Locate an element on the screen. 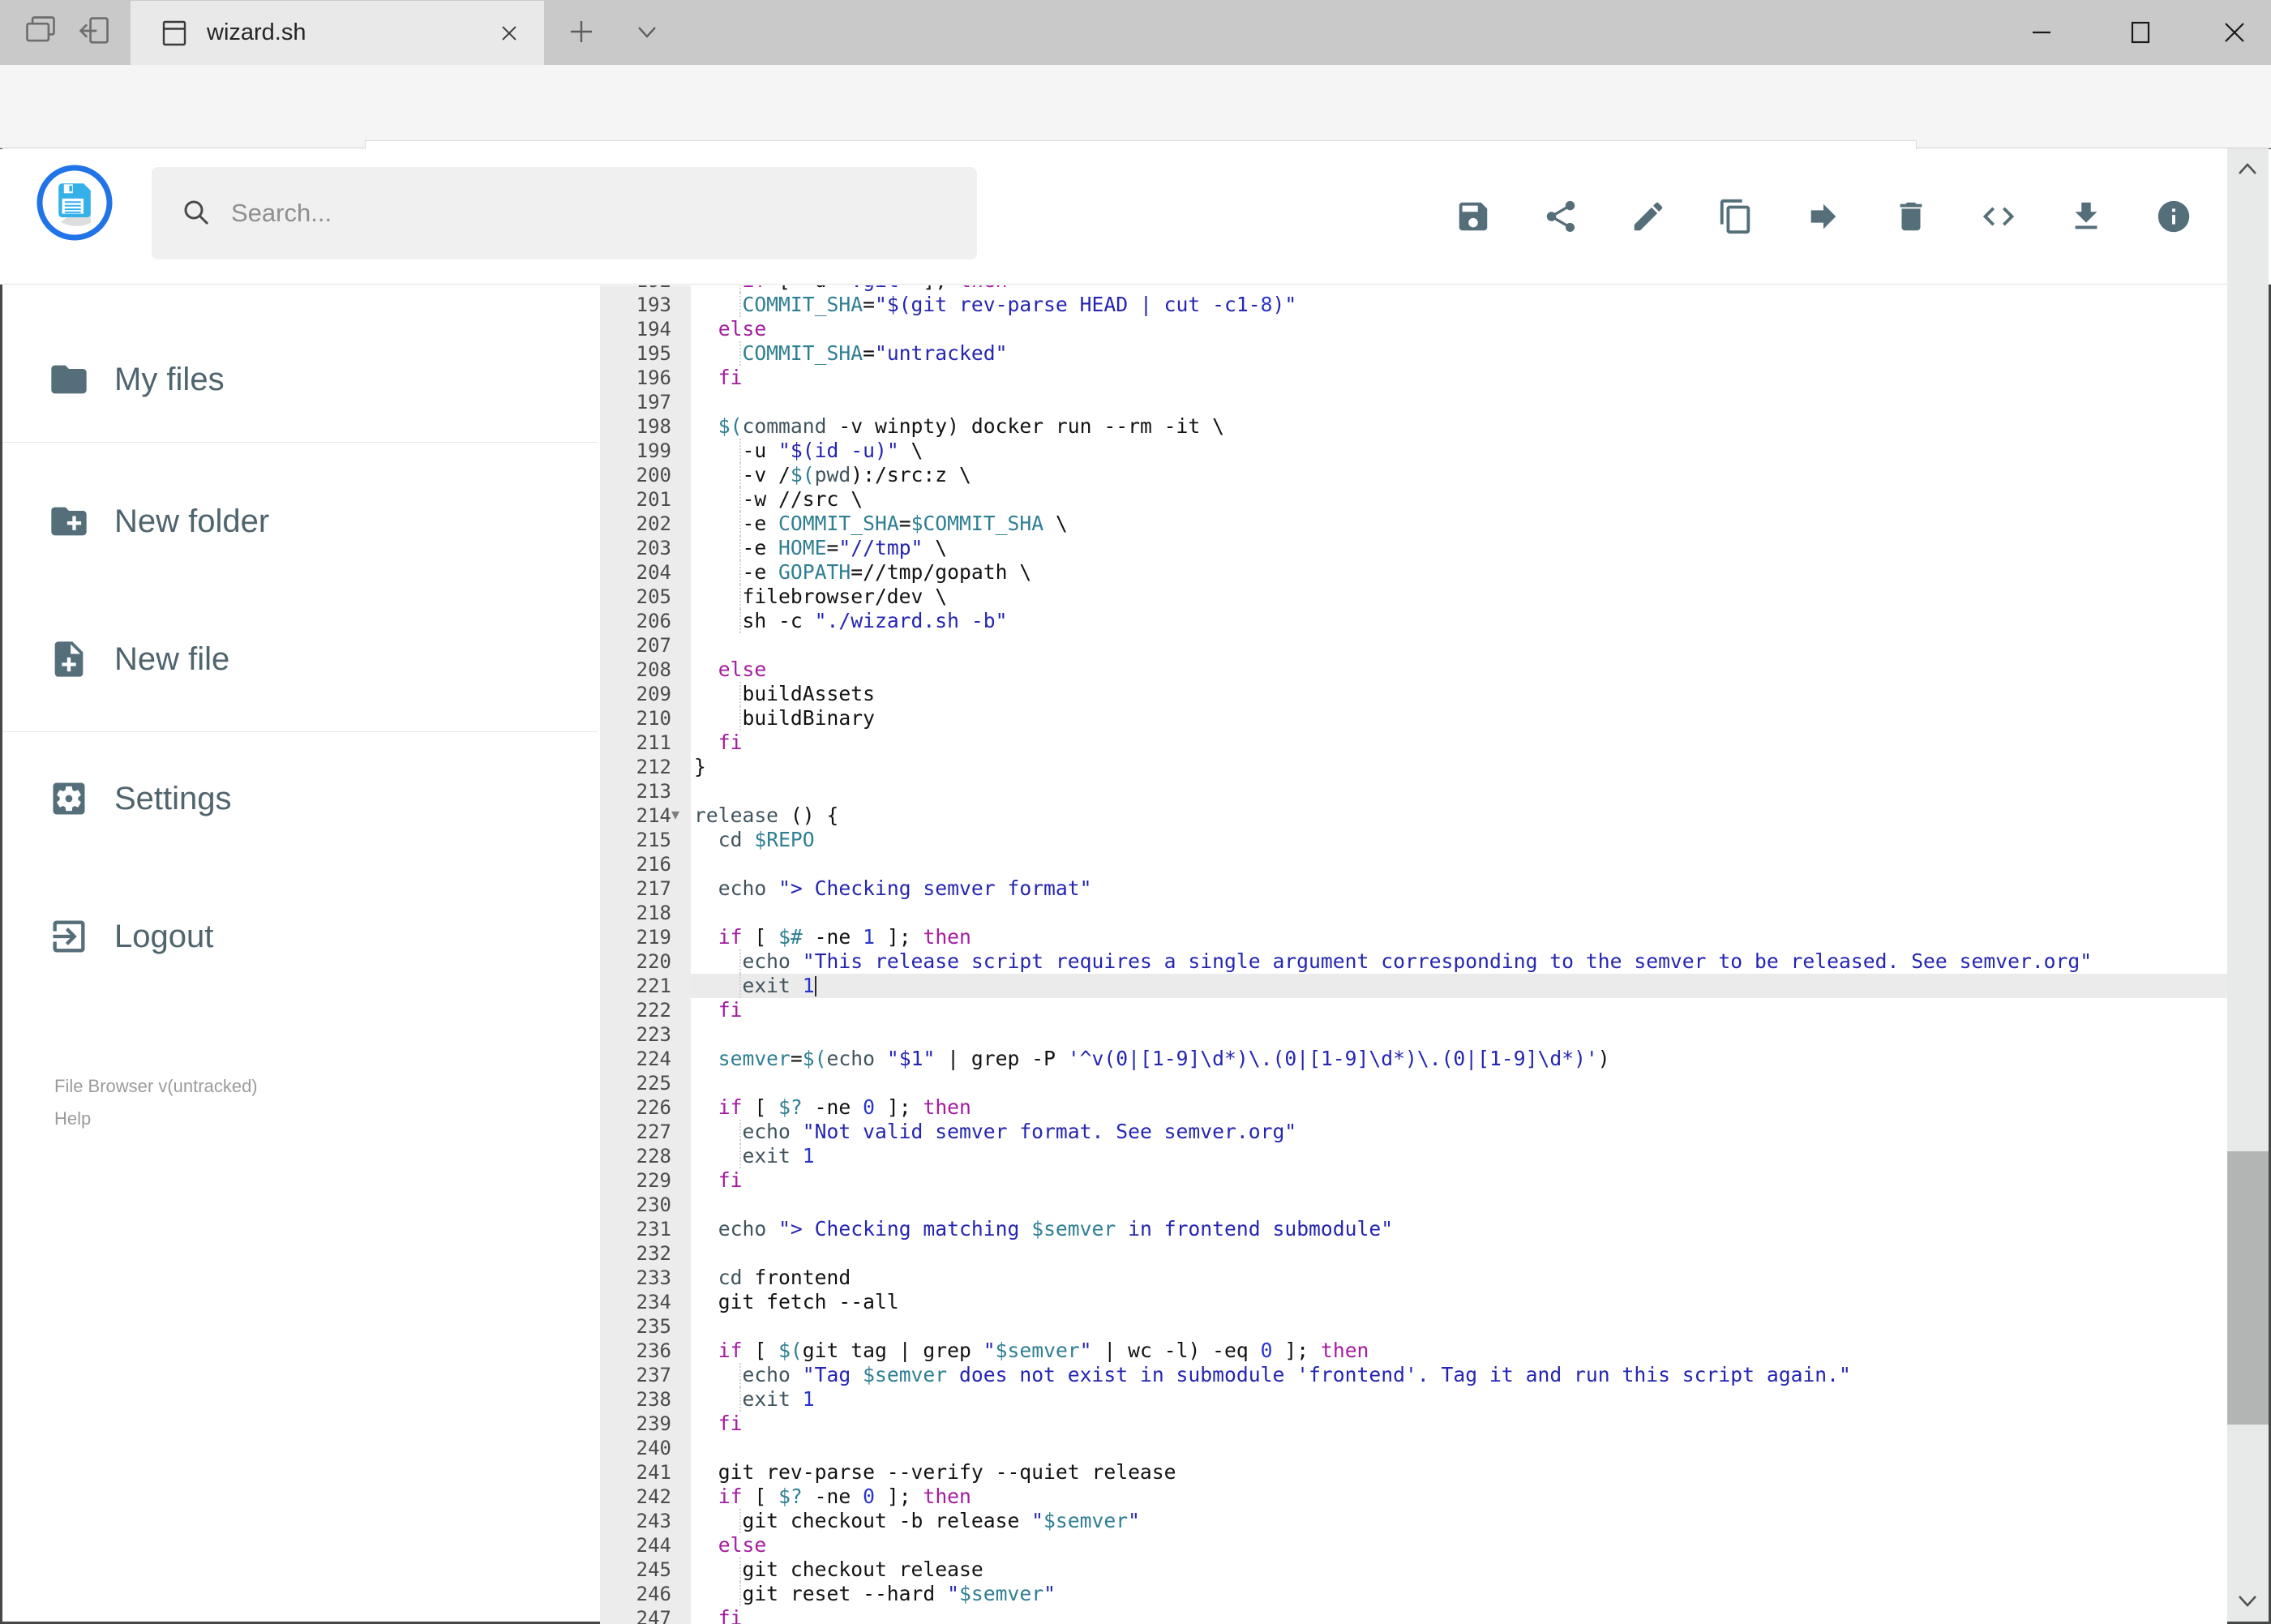 The image size is (2271, 1624). sidebar-item-settings: Settings is located at coordinates (300, 799).